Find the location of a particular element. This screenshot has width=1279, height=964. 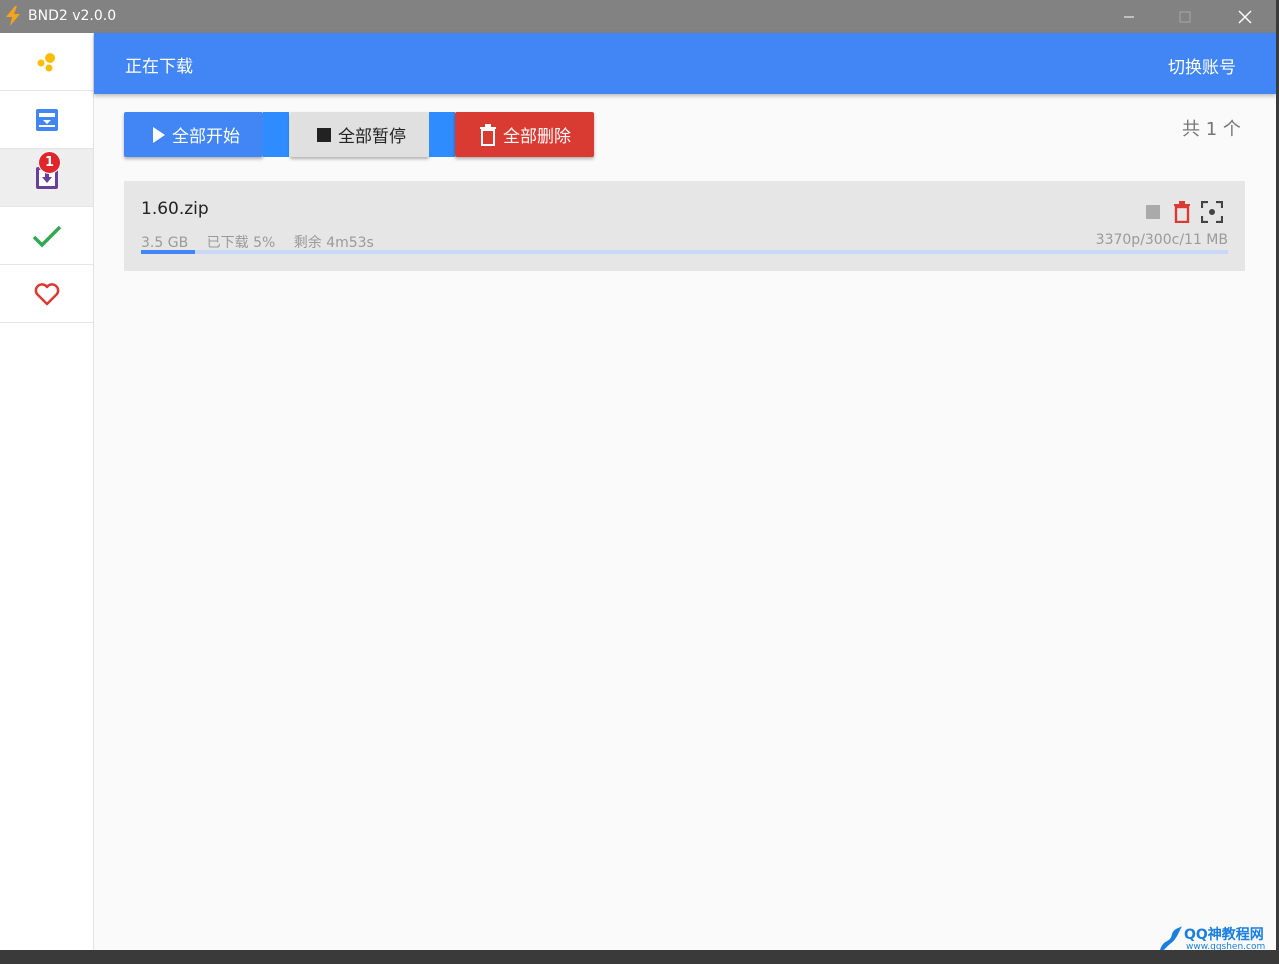

heart-icon is located at coordinates (46, 293).